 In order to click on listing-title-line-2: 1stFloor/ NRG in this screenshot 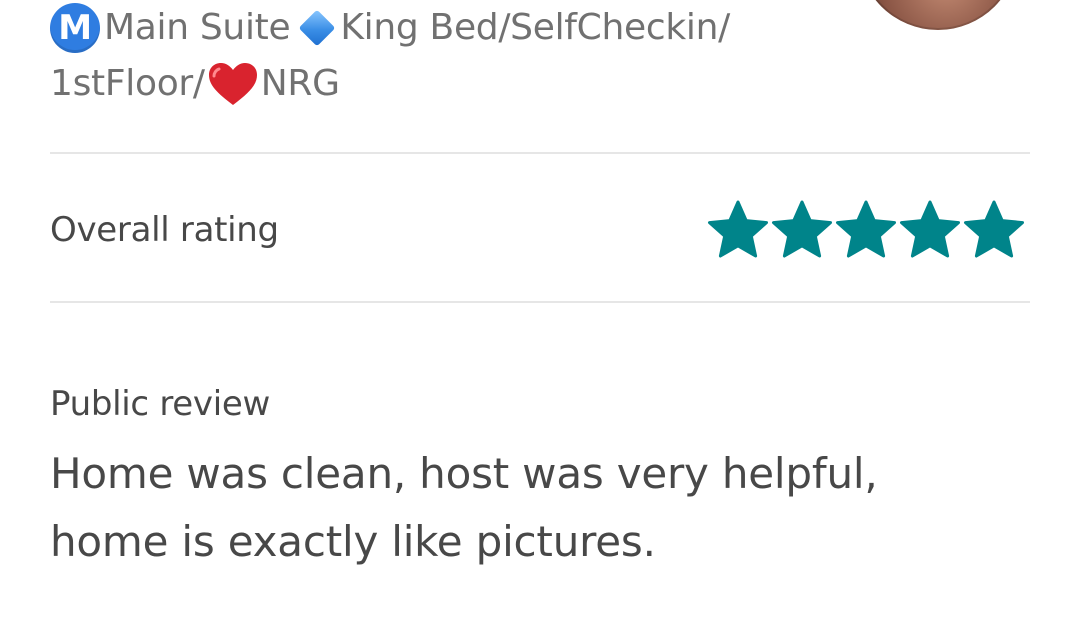, I will do `click(440, 84)`.